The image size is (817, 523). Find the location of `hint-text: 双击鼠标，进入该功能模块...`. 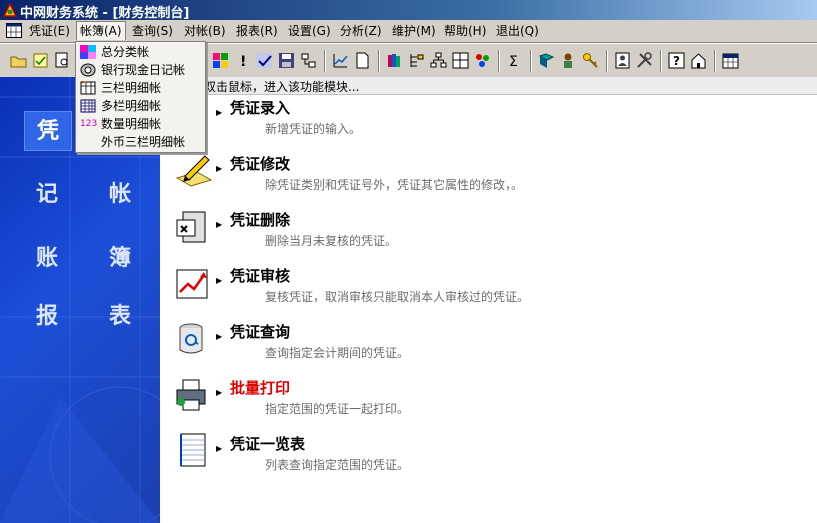

hint-text: 双击鼠标，进入该功能模块... is located at coordinates (282, 87).